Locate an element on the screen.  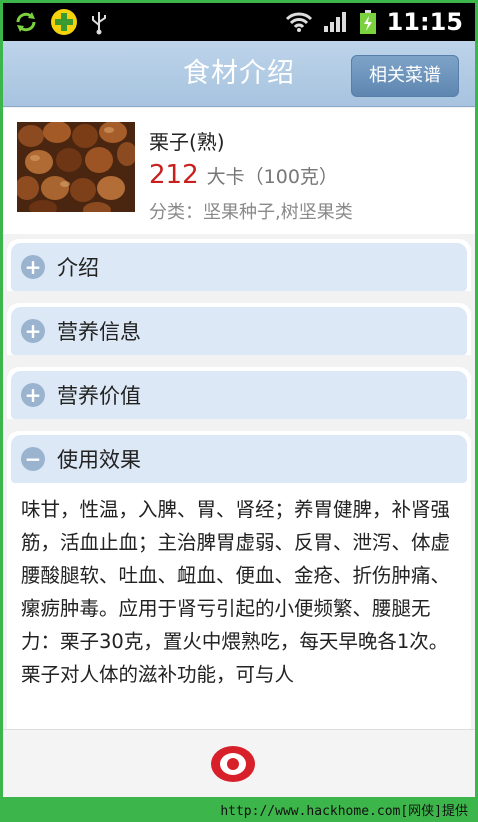
collapse-minus-icon: − is located at coordinates (33, 459).